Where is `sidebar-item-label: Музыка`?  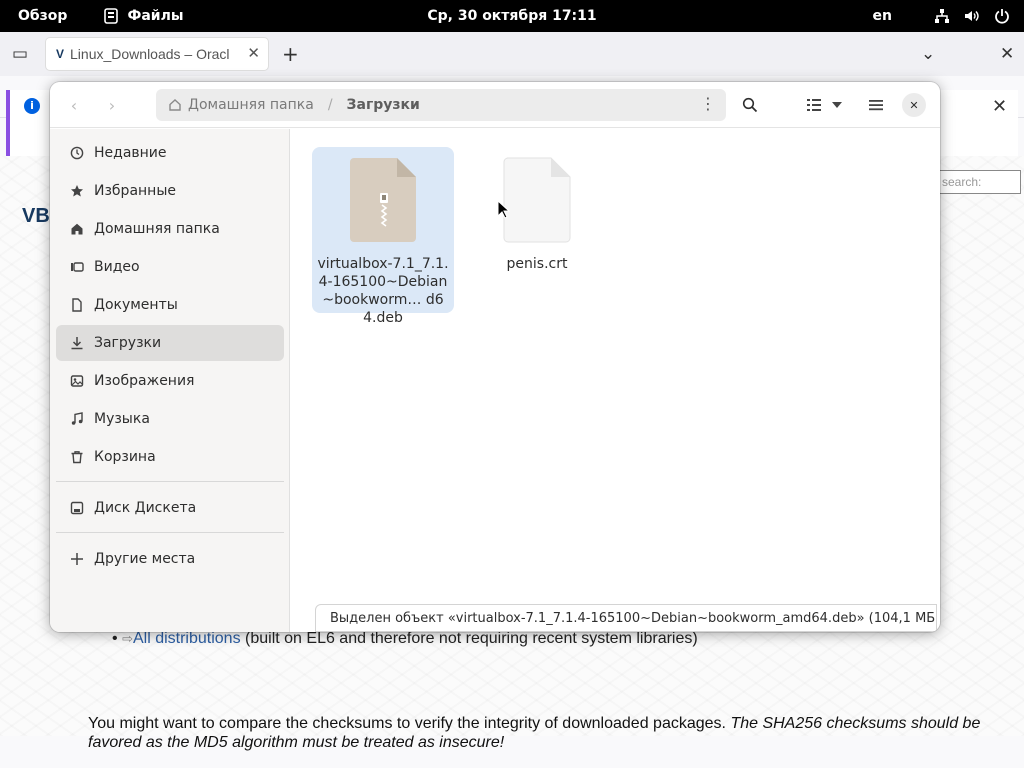
sidebar-item-label: Музыка is located at coordinates (122, 419).